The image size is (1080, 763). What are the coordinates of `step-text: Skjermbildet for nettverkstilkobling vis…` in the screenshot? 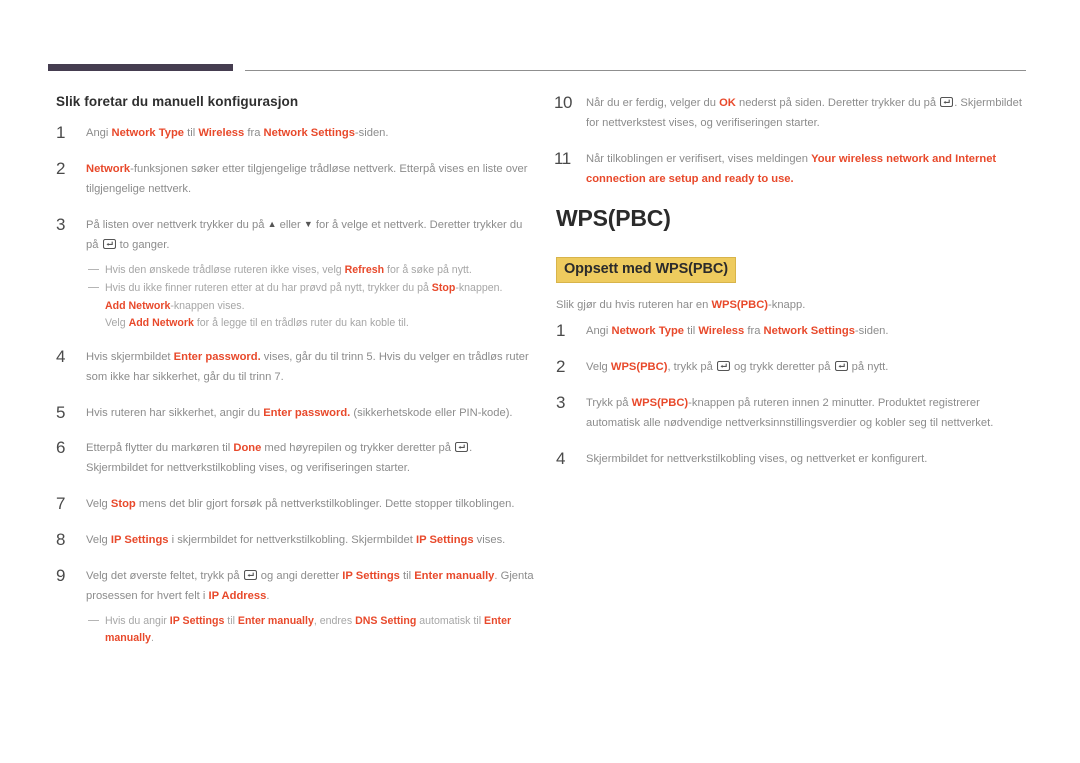 It's located at (757, 458).